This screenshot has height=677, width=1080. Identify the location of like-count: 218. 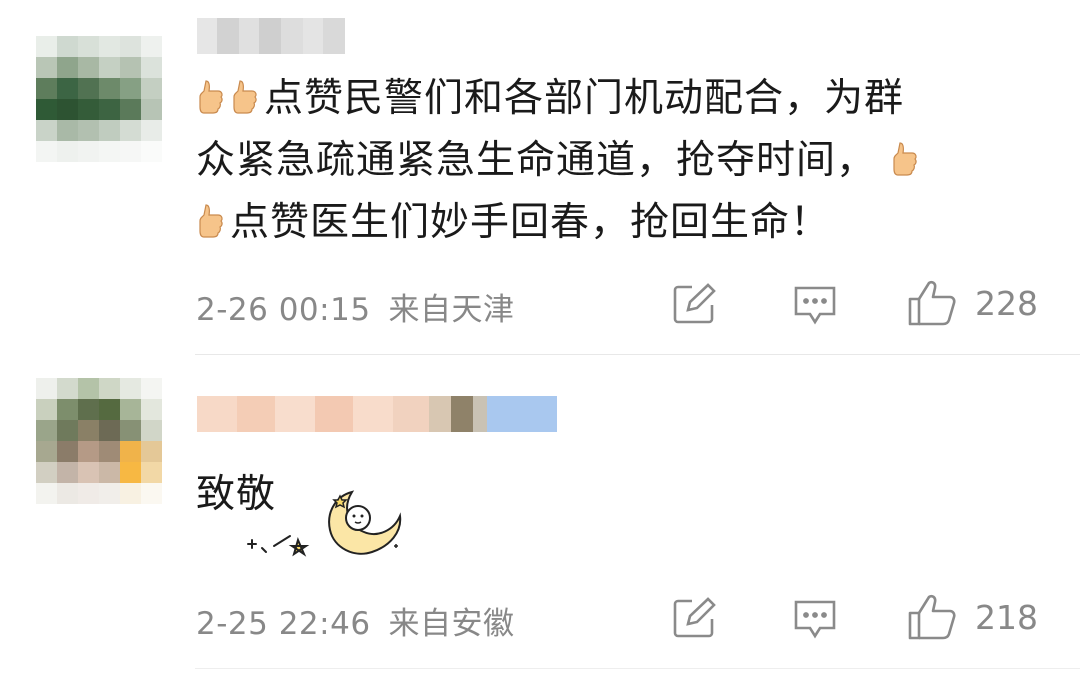
(1006, 617).